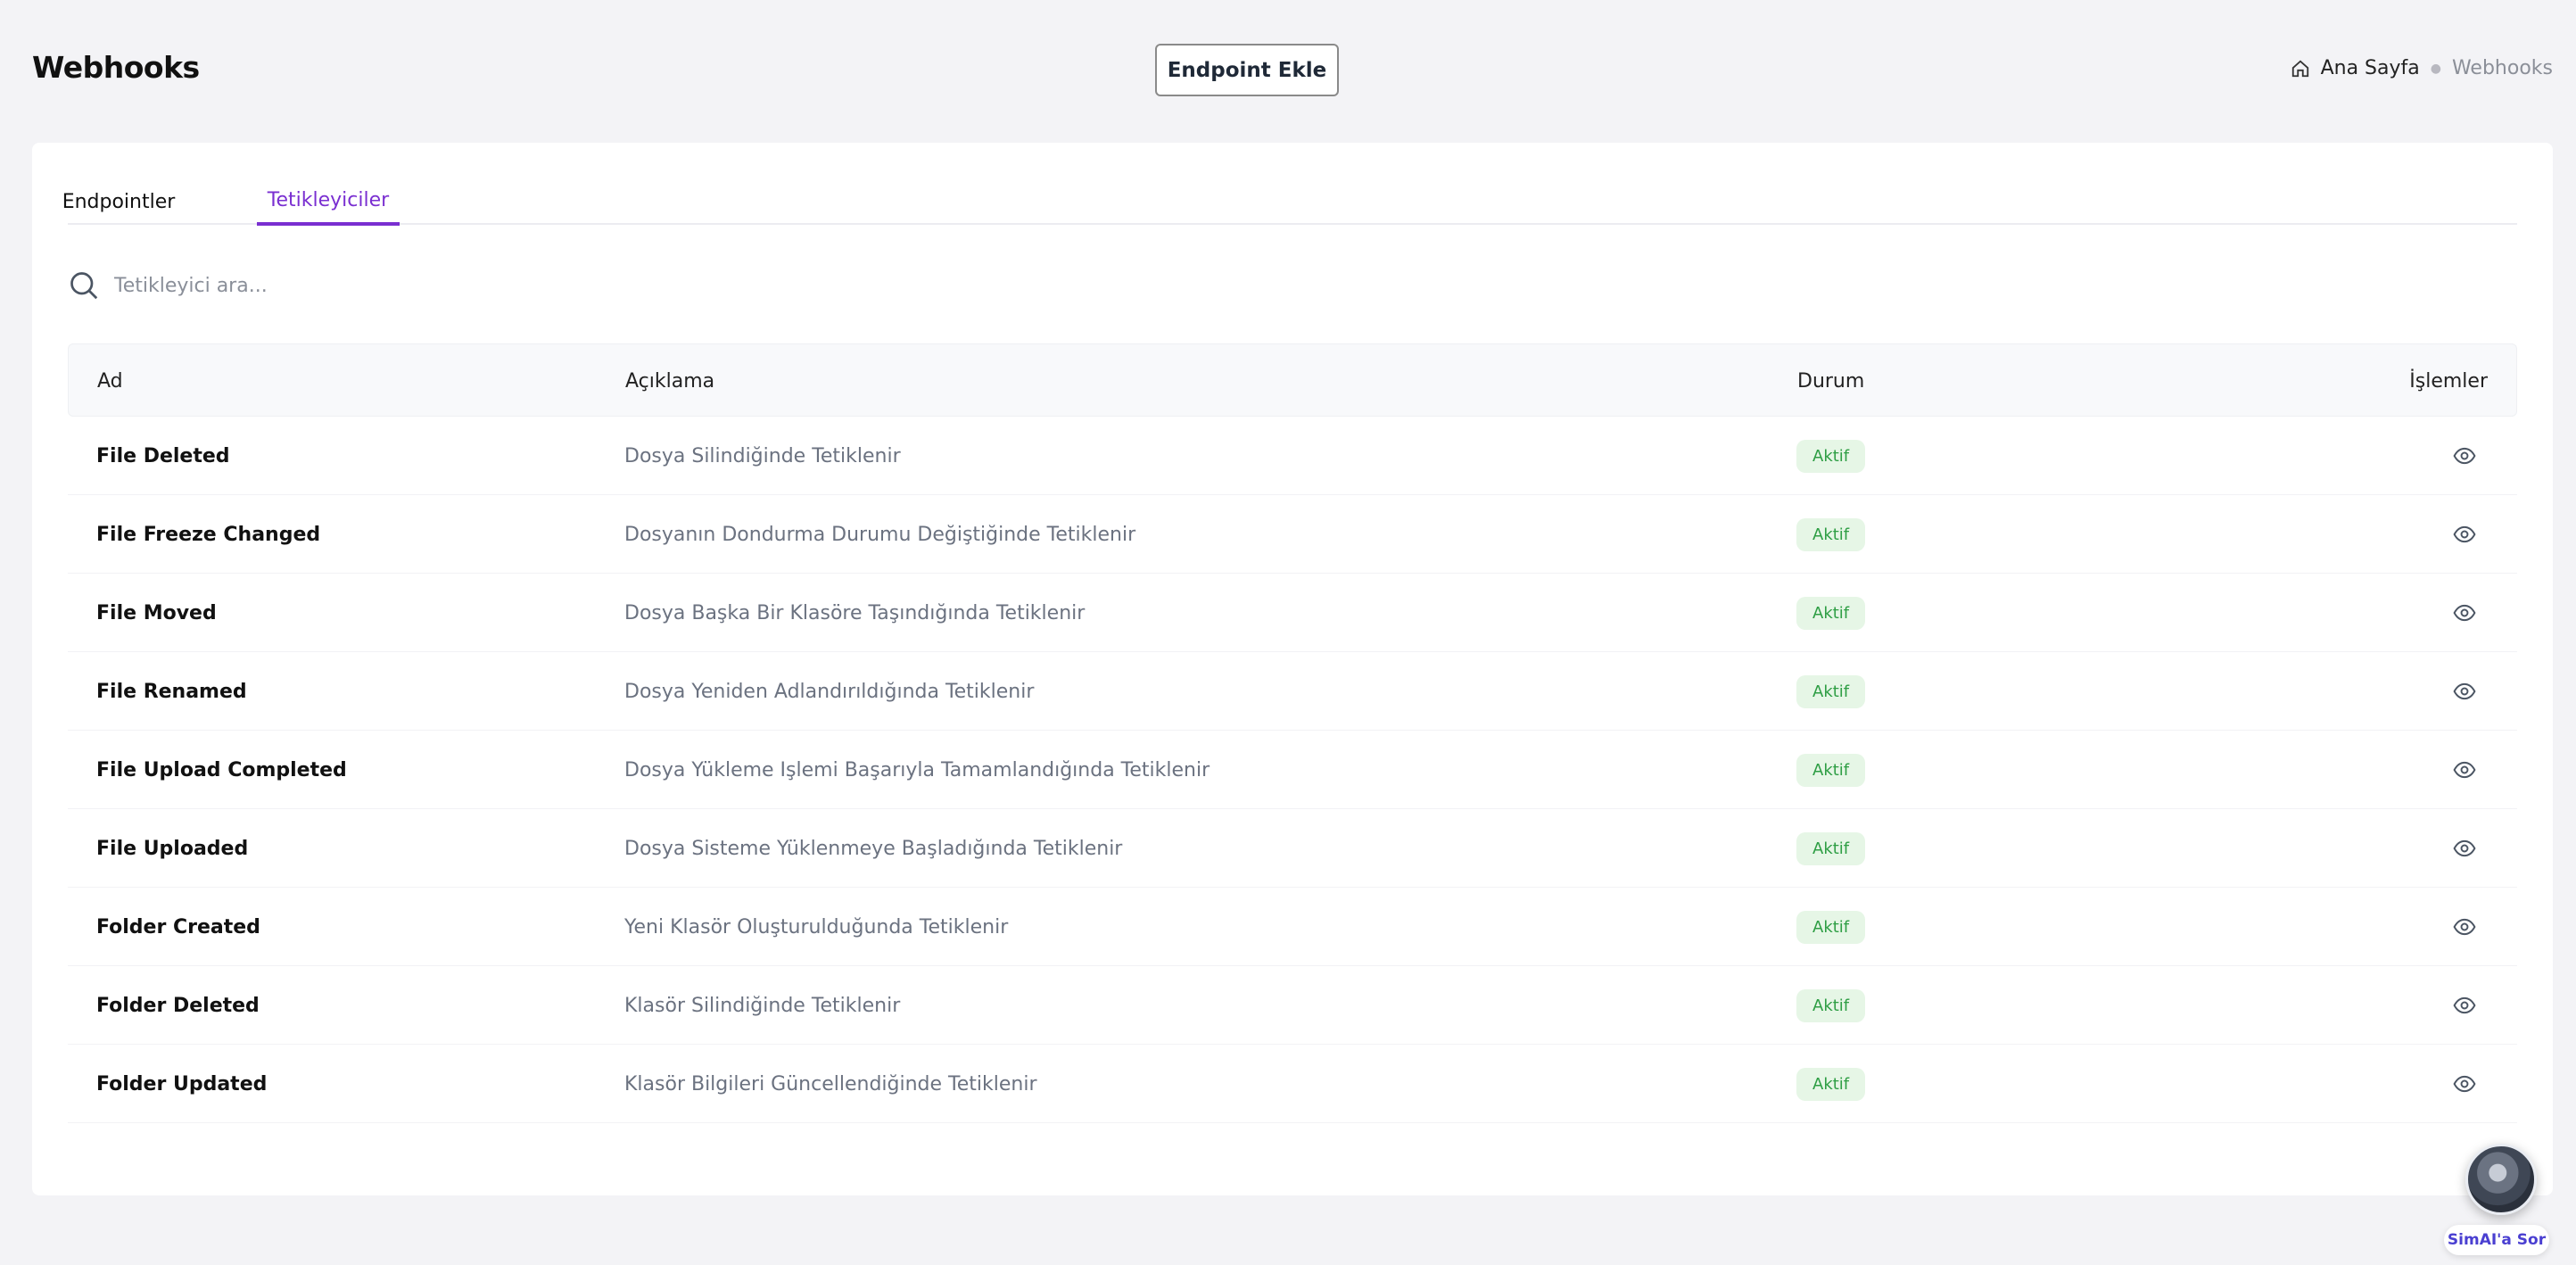  What do you see at coordinates (1831, 381) in the screenshot?
I see `column-header-status: Durum` at bounding box center [1831, 381].